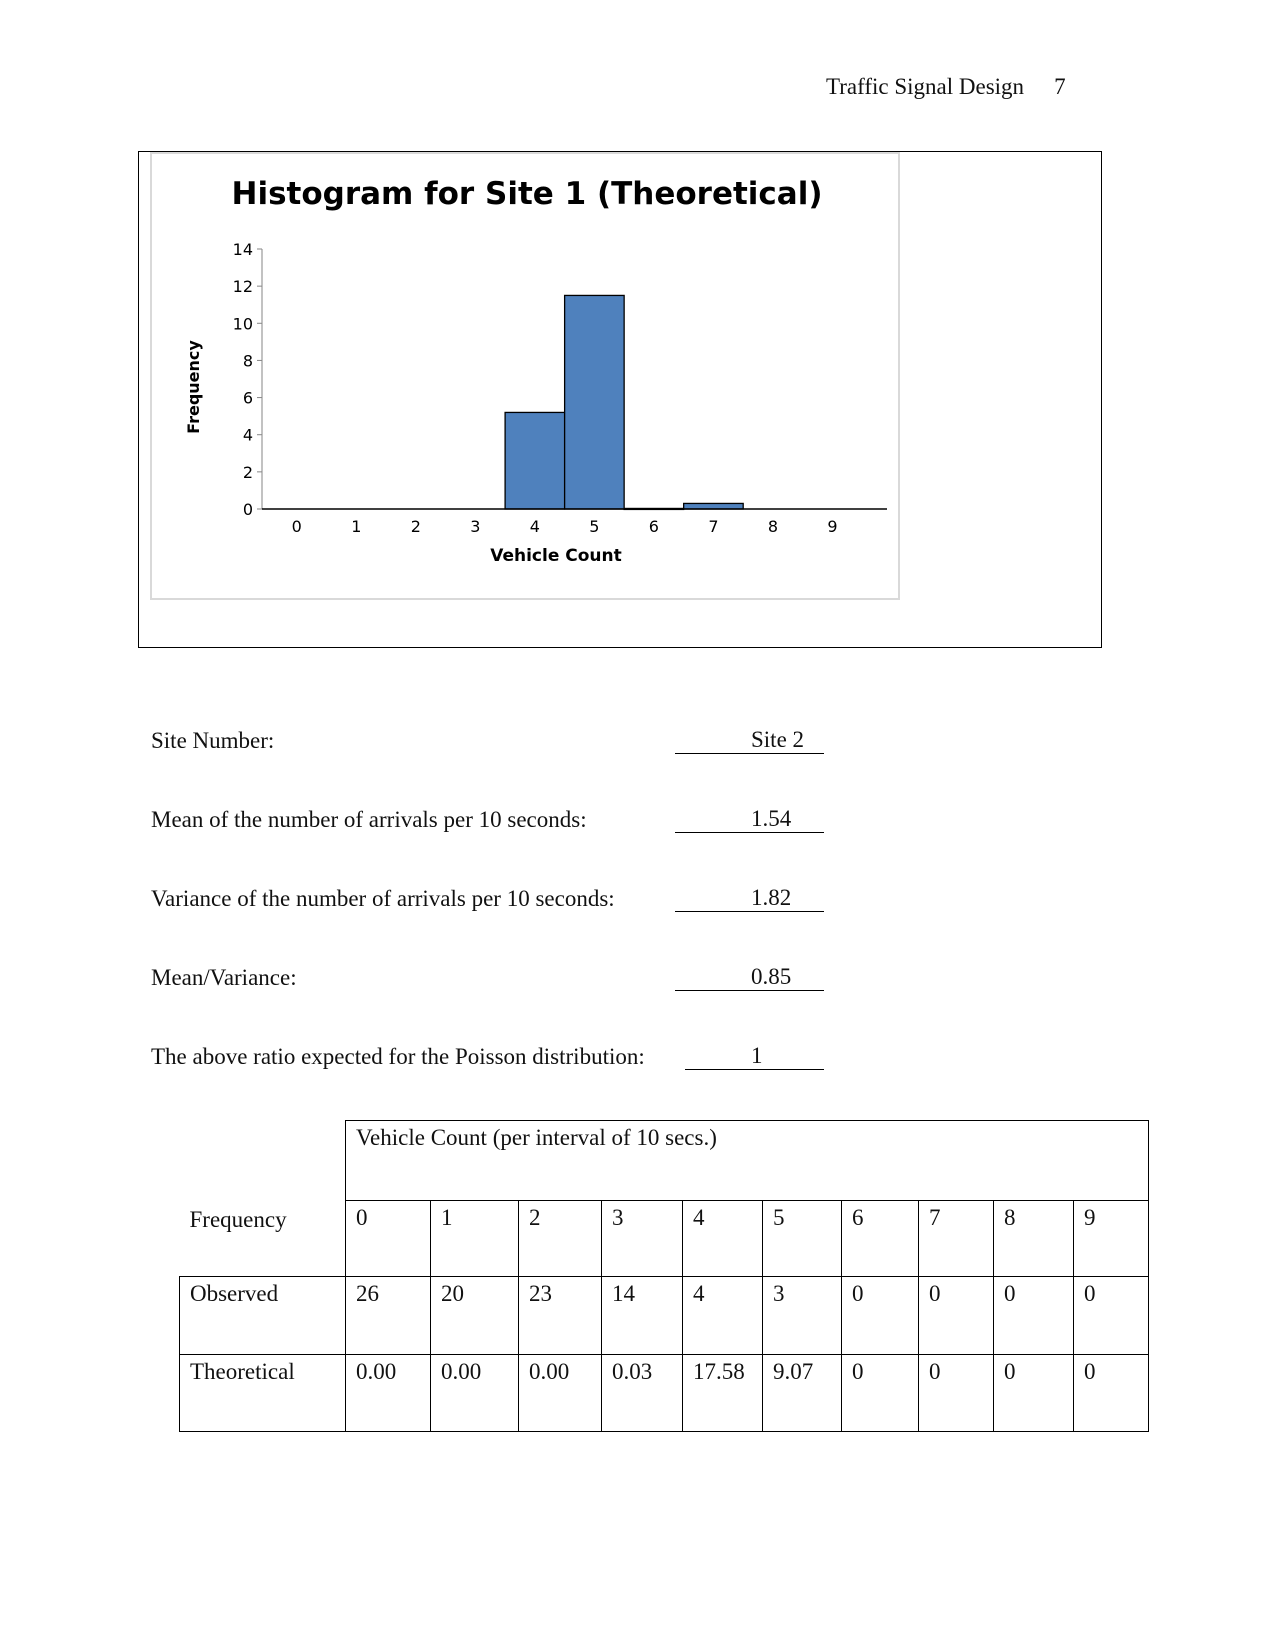  I want to click on x-tick-label: 9, so click(832, 526).